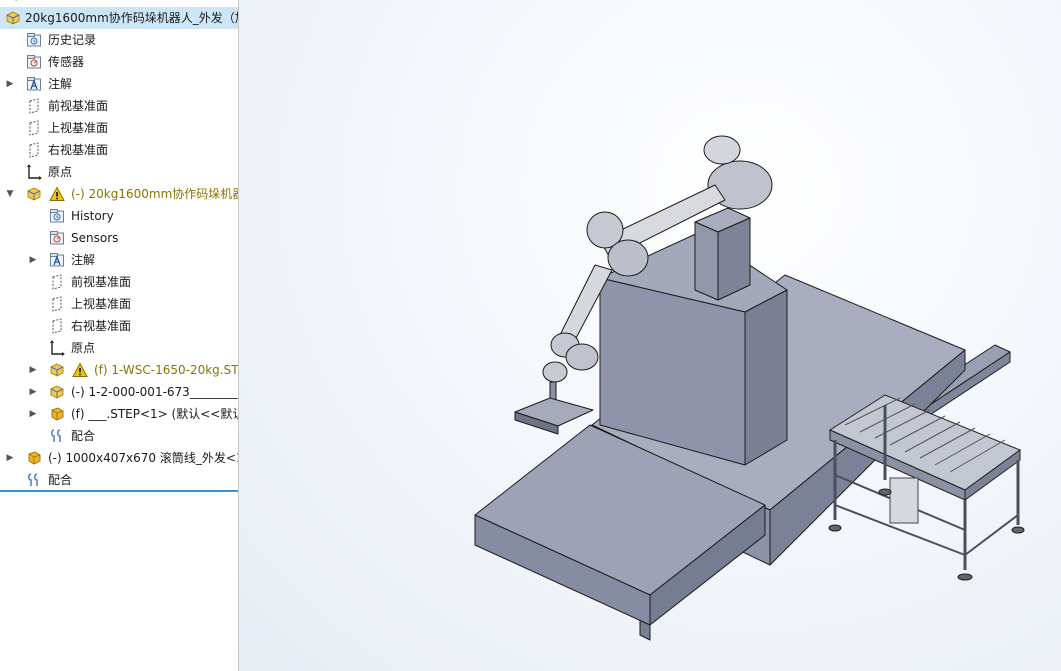  I want to click on tree-item-root-assembly: 20kg1600mm协作码垛机器人_外发（加, so click(119, 18).